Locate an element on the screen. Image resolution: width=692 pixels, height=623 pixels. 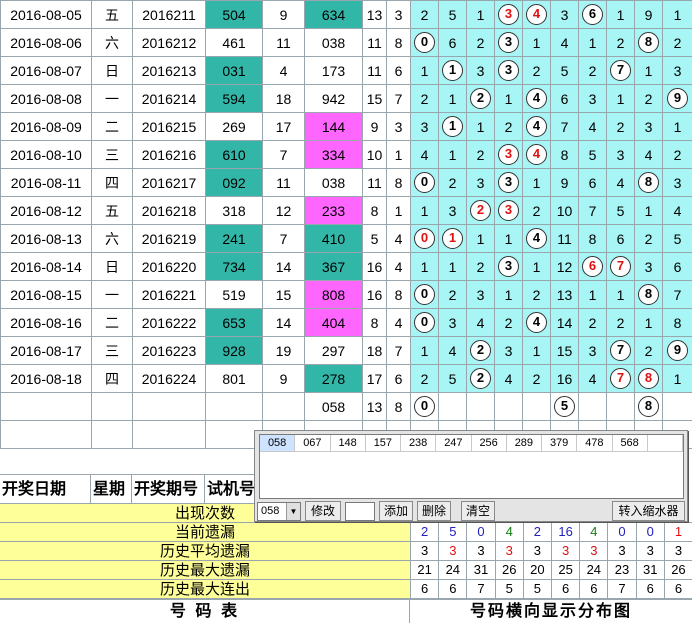
dist-cell-1: 3 is located at coordinates (452, 322).